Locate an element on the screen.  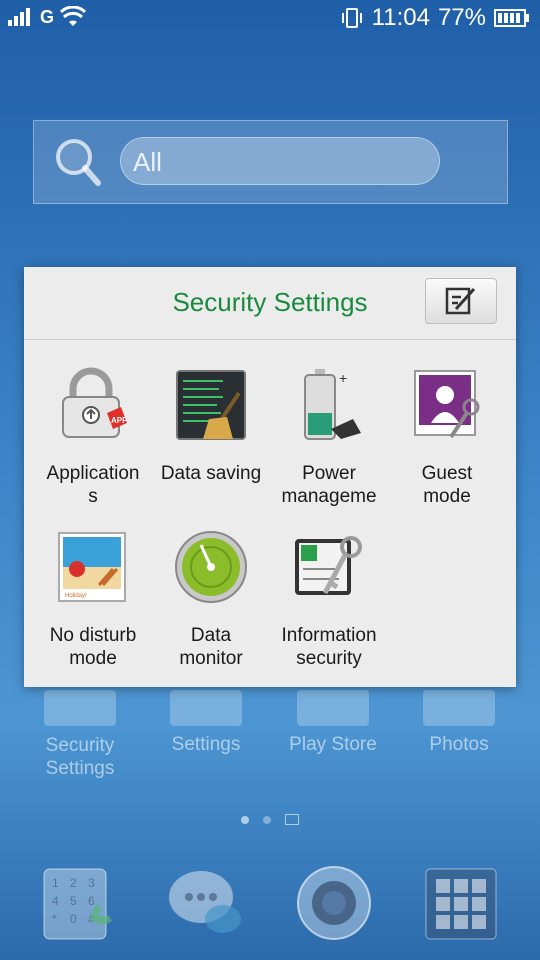
app-drawer-icon is located at coordinates (462, 903).